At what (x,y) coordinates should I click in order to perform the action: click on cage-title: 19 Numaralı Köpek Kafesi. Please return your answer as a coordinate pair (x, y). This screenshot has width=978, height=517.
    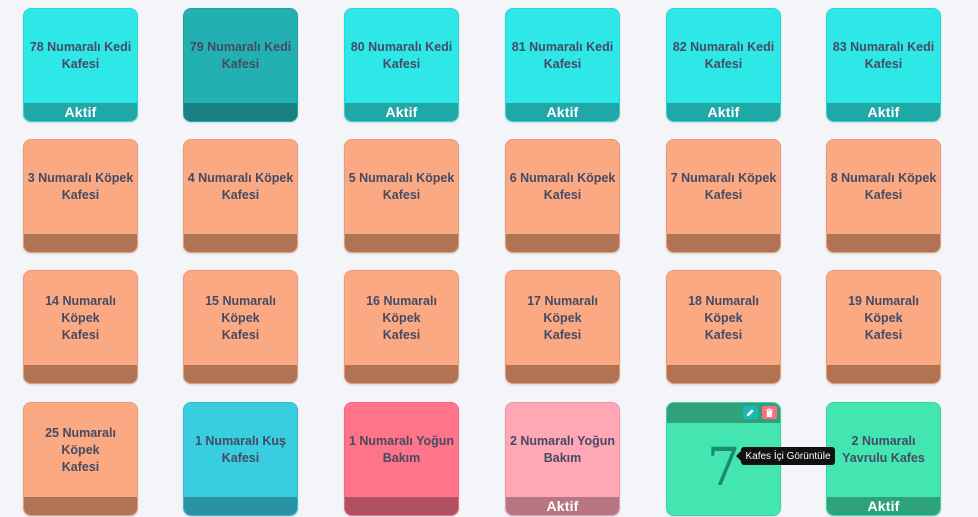
    Looking at the image, I should click on (883, 317).